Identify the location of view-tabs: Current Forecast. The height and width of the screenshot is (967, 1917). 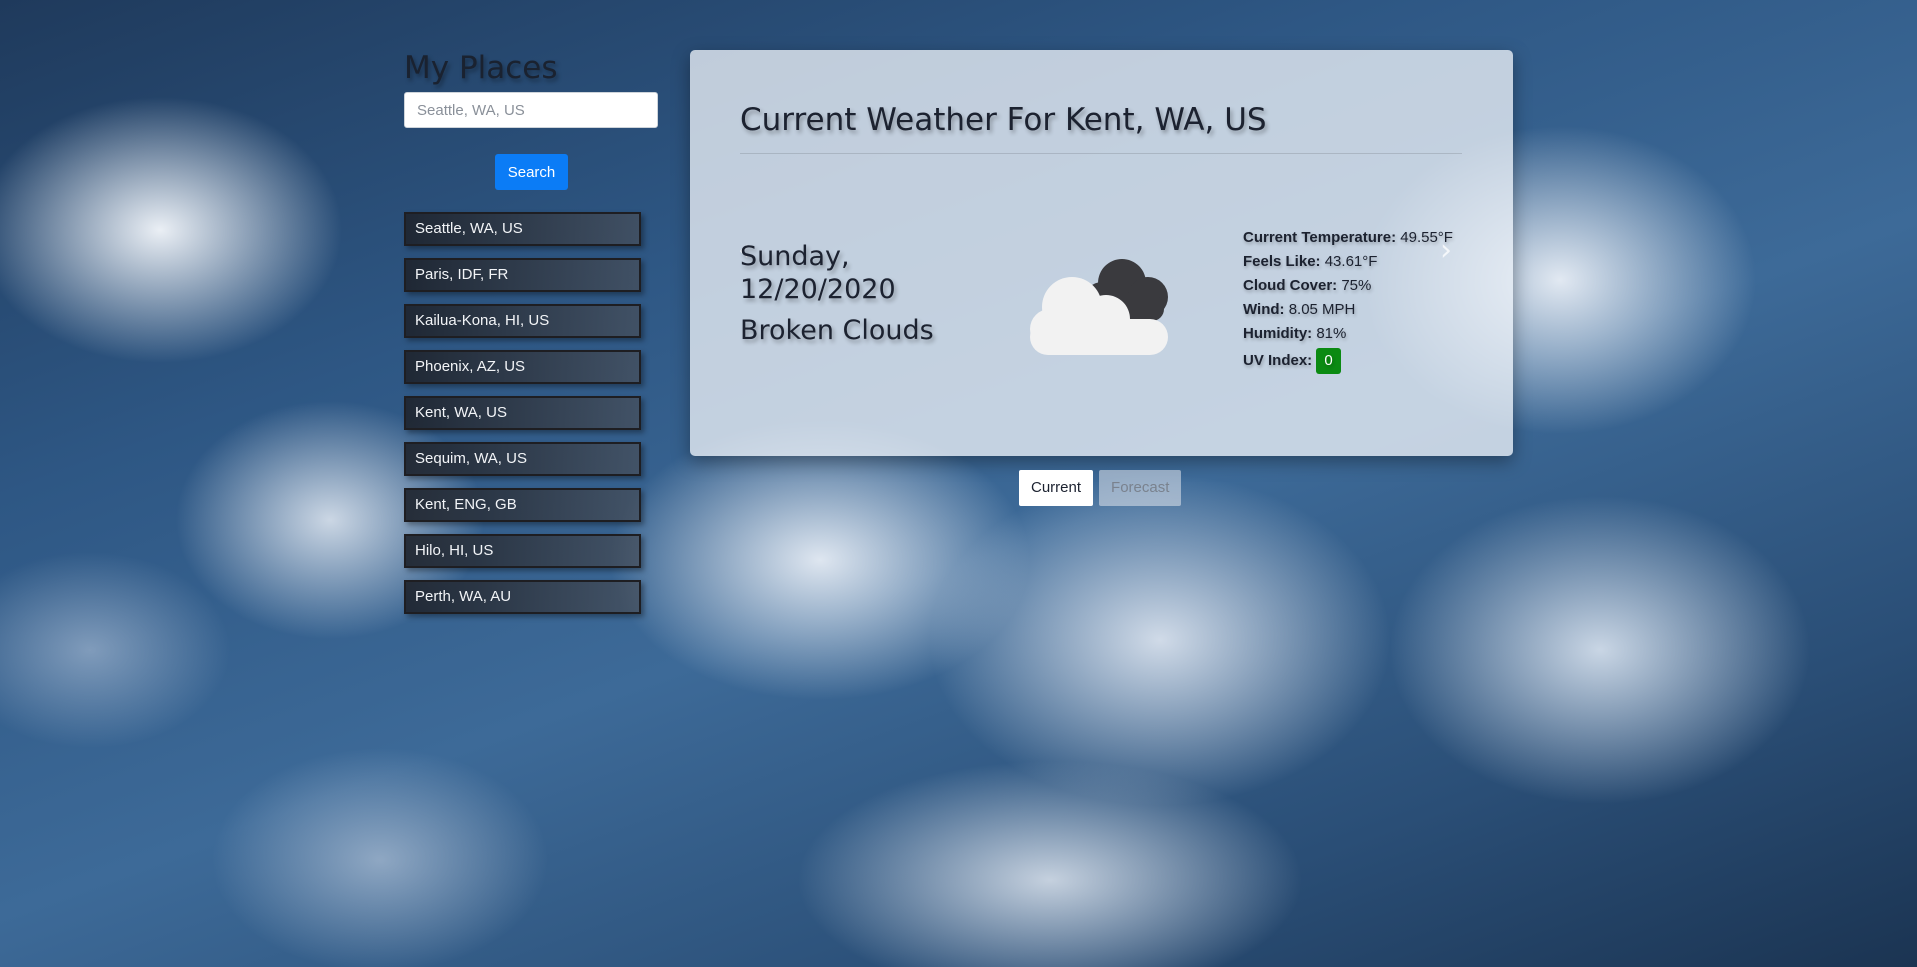
(1100, 488).